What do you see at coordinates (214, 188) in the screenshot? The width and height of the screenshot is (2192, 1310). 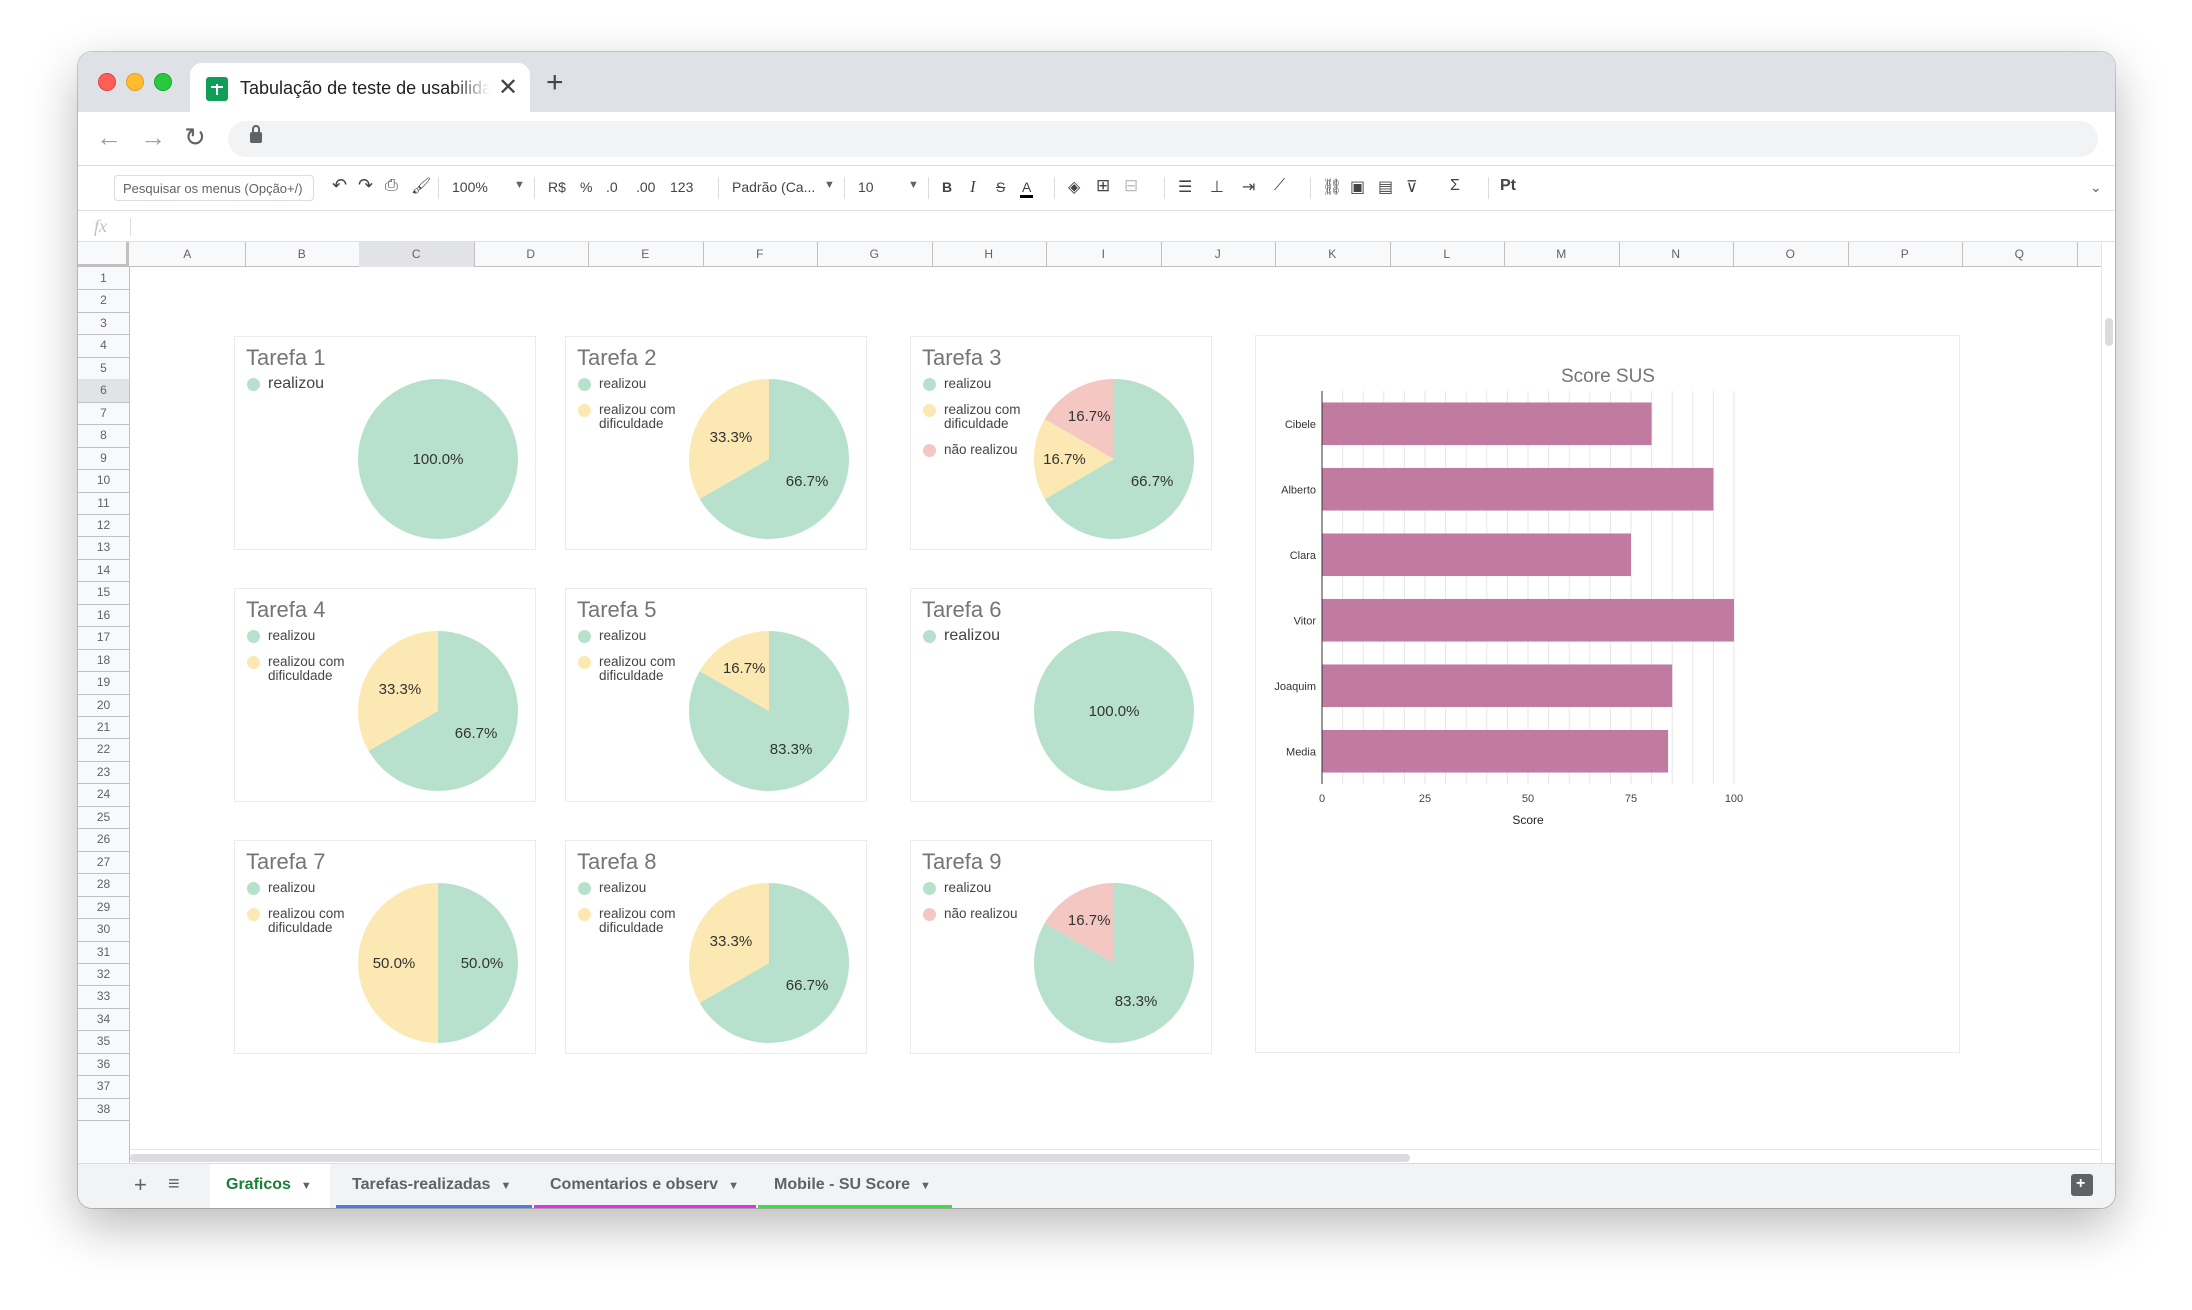 I see `menu-search-input: Pesquisar os menus (Opção+/)` at bounding box center [214, 188].